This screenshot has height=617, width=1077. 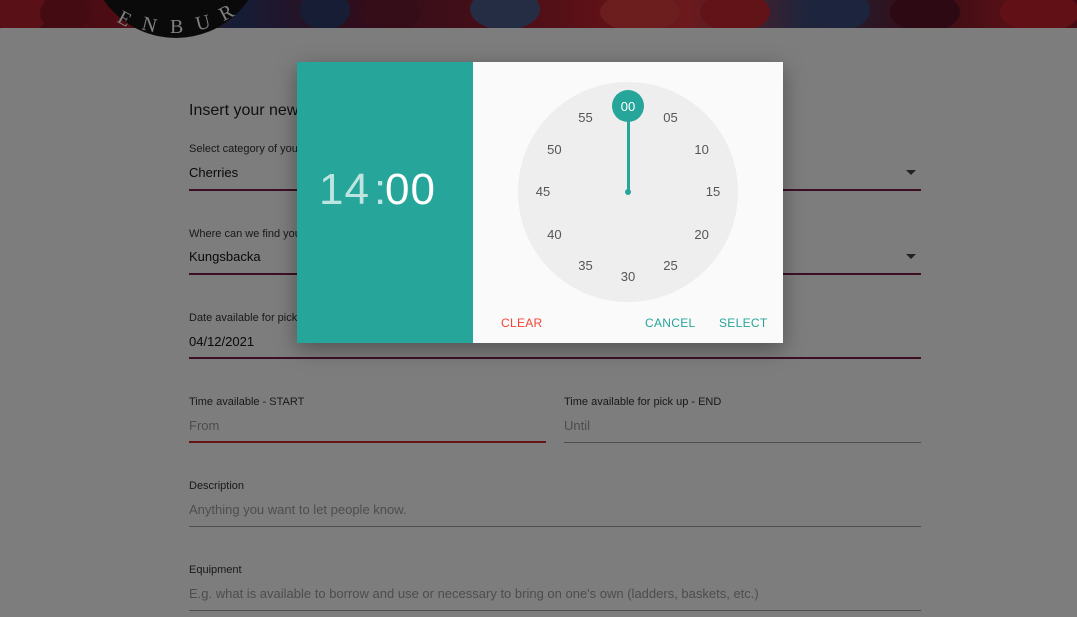 I want to click on clock-face: 00 05 10 15 20 25 30 35 40 45 50 55, so click(x=628, y=192).